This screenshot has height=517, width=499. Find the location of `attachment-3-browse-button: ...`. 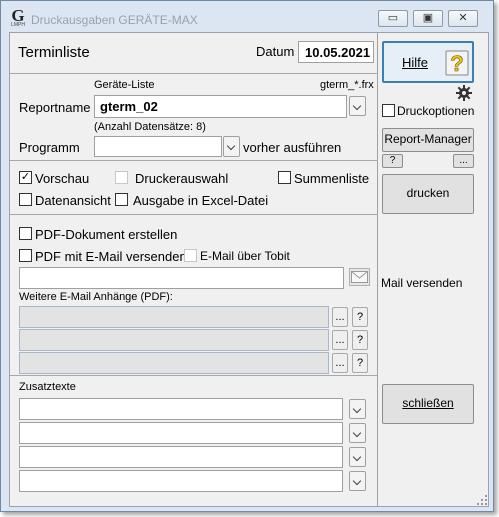

attachment-3-browse-button: ... is located at coordinates (340, 363).